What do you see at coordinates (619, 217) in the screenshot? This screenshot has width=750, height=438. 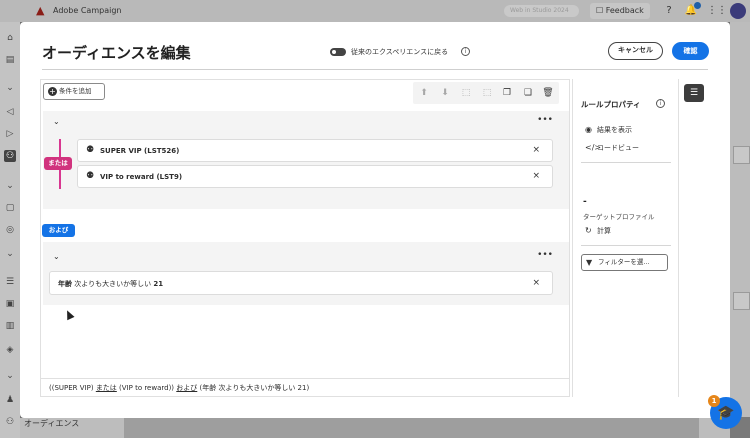 I see `target-profiles-label: ターゲットプロファイル` at bounding box center [619, 217].